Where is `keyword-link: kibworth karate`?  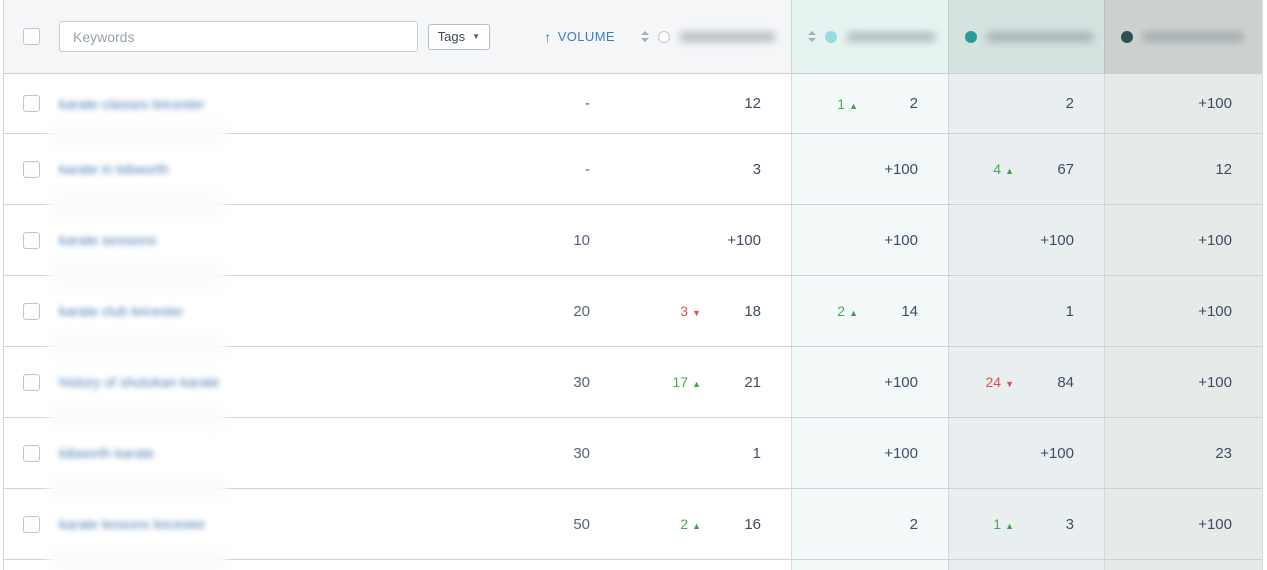 keyword-link: kibworth karate is located at coordinates (105, 453).